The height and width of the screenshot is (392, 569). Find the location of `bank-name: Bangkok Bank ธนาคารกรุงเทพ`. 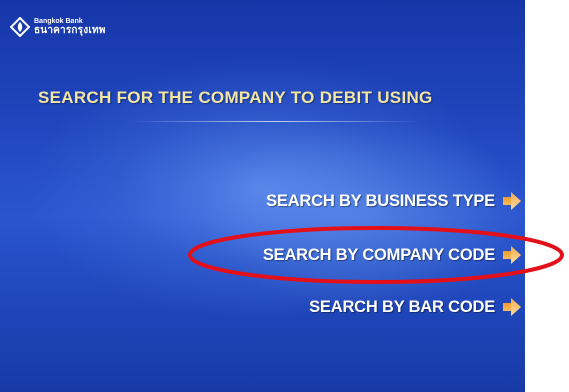

bank-name: Bangkok Bank ธนาคารกรุงเทพ is located at coordinates (70, 27).